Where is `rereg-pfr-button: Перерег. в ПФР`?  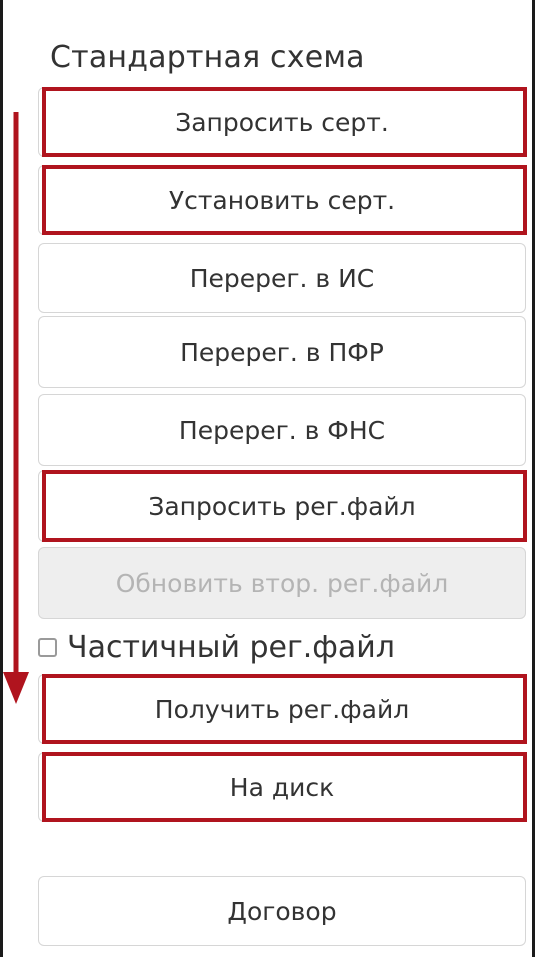
rereg-pfr-button: Перерег. в ПФР is located at coordinates (282, 352).